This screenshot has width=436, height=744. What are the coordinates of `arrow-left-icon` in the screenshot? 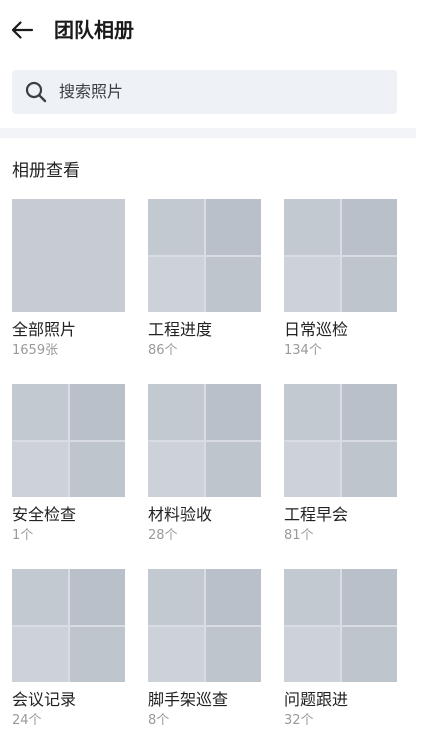 It's located at (22, 30).